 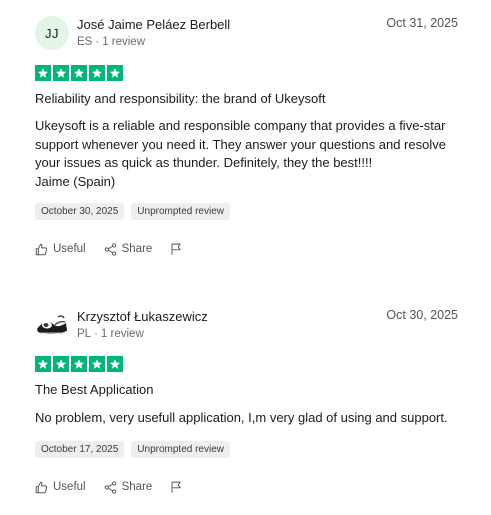 What do you see at coordinates (94, 389) in the screenshot?
I see `review-title: The Best Application` at bounding box center [94, 389].